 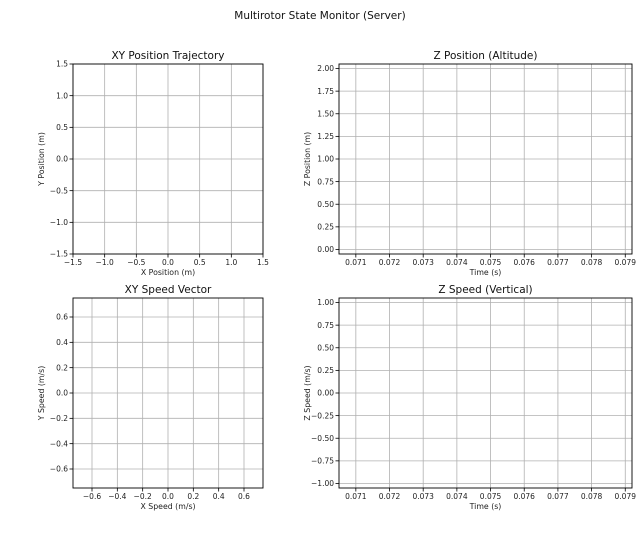 What do you see at coordinates (263, 262) in the screenshot?
I see `xy-position-xtick-label: 1.5` at bounding box center [263, 262].